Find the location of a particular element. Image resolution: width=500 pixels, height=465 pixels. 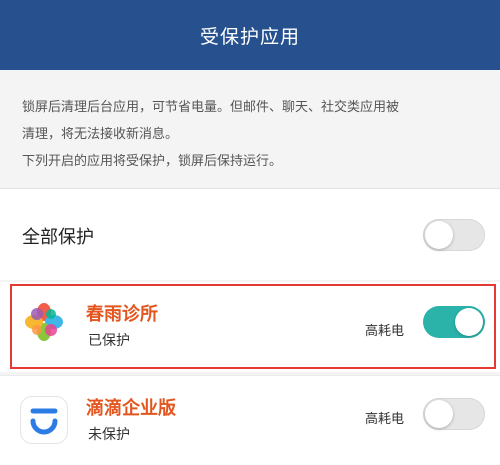

app-name: 春雨诊所 is located at coordinates (122, 314).